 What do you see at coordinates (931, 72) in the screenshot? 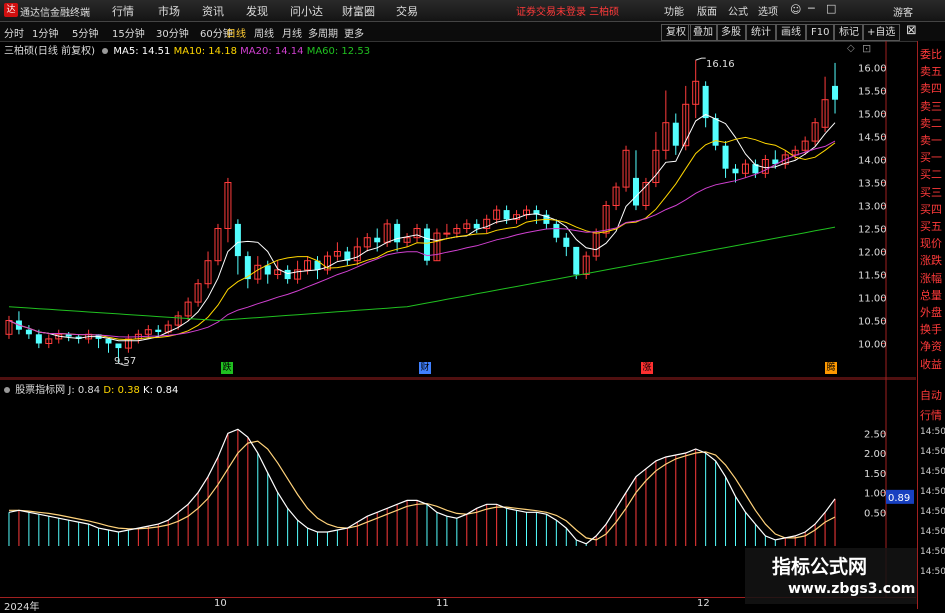
I see `quote-field-label: 卖五` at bounding box center [931, 72].